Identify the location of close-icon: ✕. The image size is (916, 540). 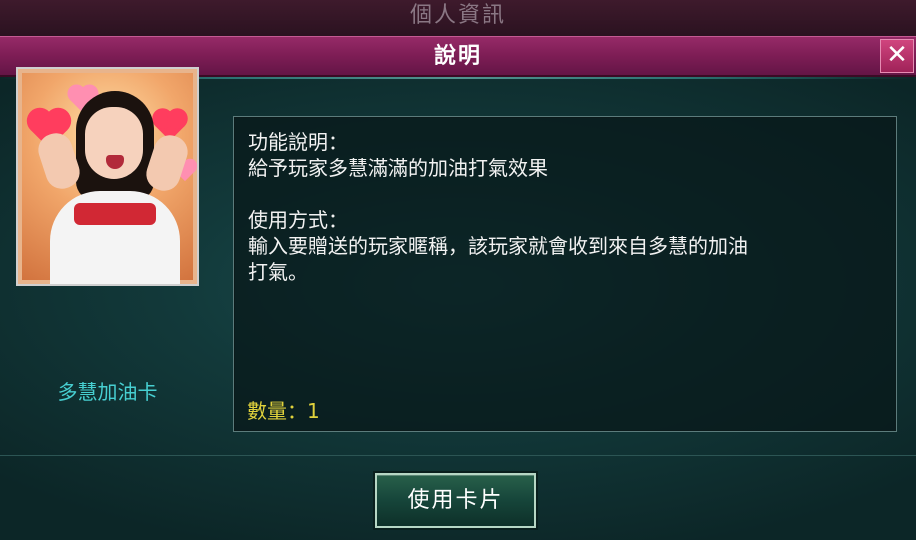
(897, 55).